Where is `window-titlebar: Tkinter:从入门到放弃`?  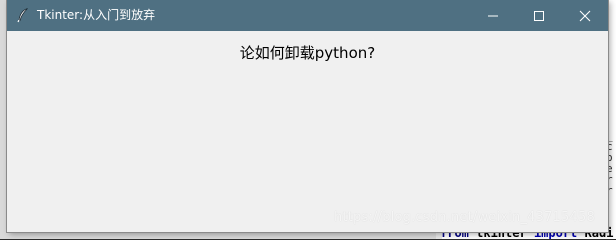 window-titlebar: Tkinter:从入门到放弃 is located at coordinates (307, 15).